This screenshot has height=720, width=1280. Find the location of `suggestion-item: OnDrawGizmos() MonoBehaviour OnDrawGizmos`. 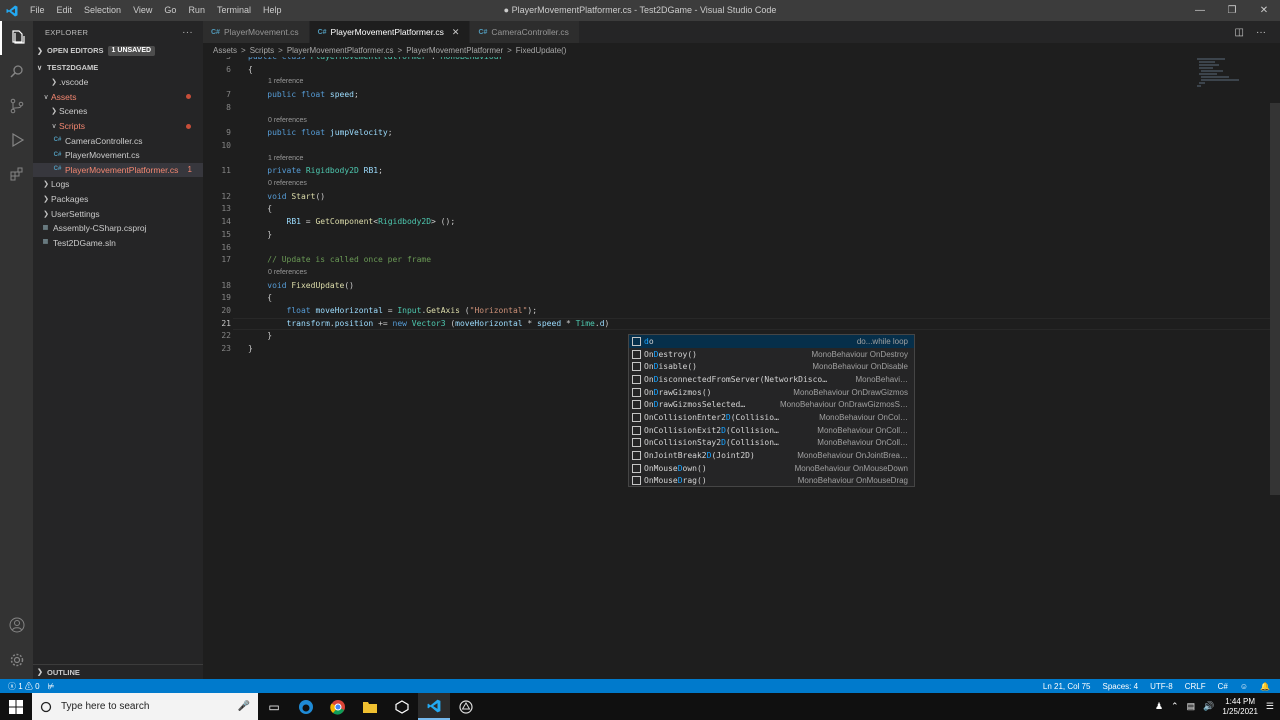

suggestion-item: OnDrawGizmos() MonoBehaviour OnDrawGizmos is located at coordinates (771, 392).